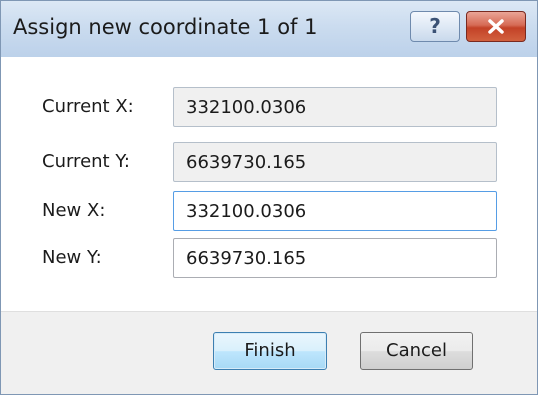 The width and height of the screenshot is (540, 397). Describe the element at coordinates (335, 211) in the screenshot. I see `new-x-input` at that location.